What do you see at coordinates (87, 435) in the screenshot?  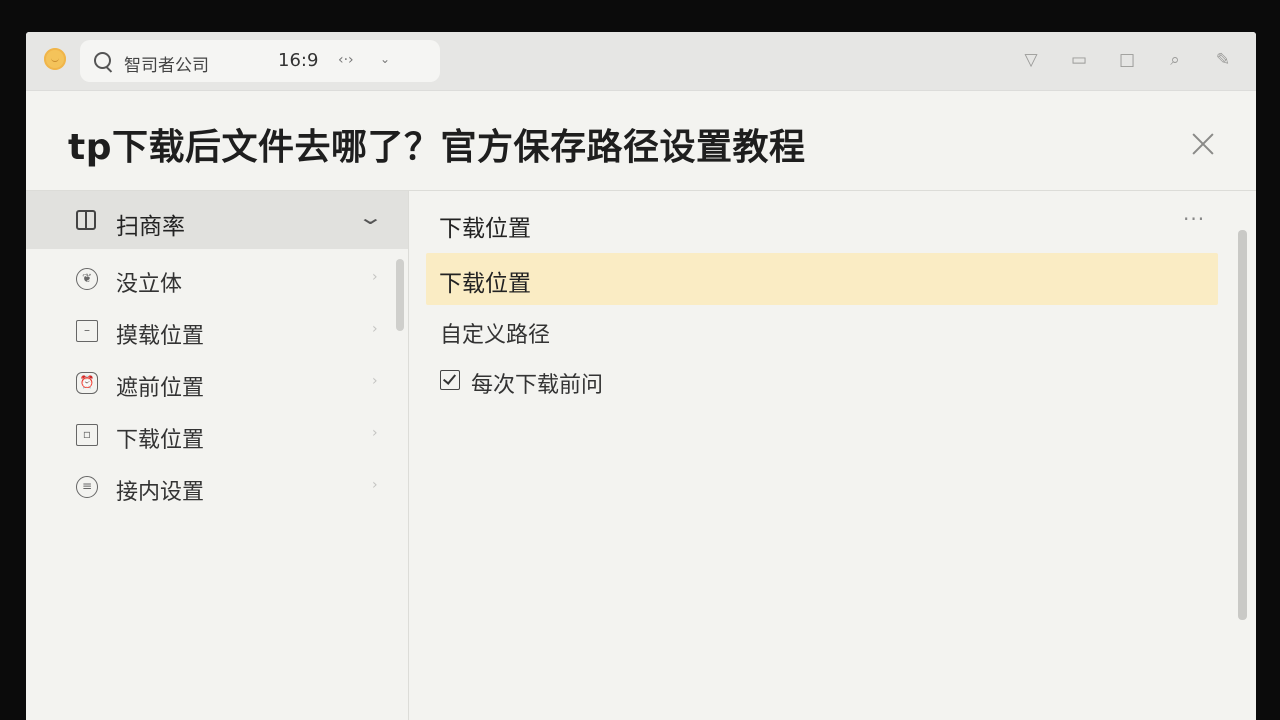 I see `square-box-icon: ▫` at bounding box center [87, 435].